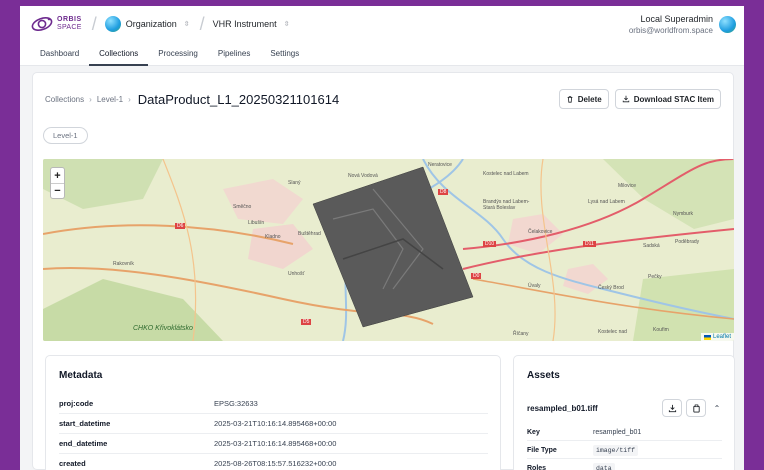 The width and height of the screenshot is (764, 470). Describe the element at coordinates (244, 24) in the screenshot. I see `instrument-label: VHR Instrument` at that location.